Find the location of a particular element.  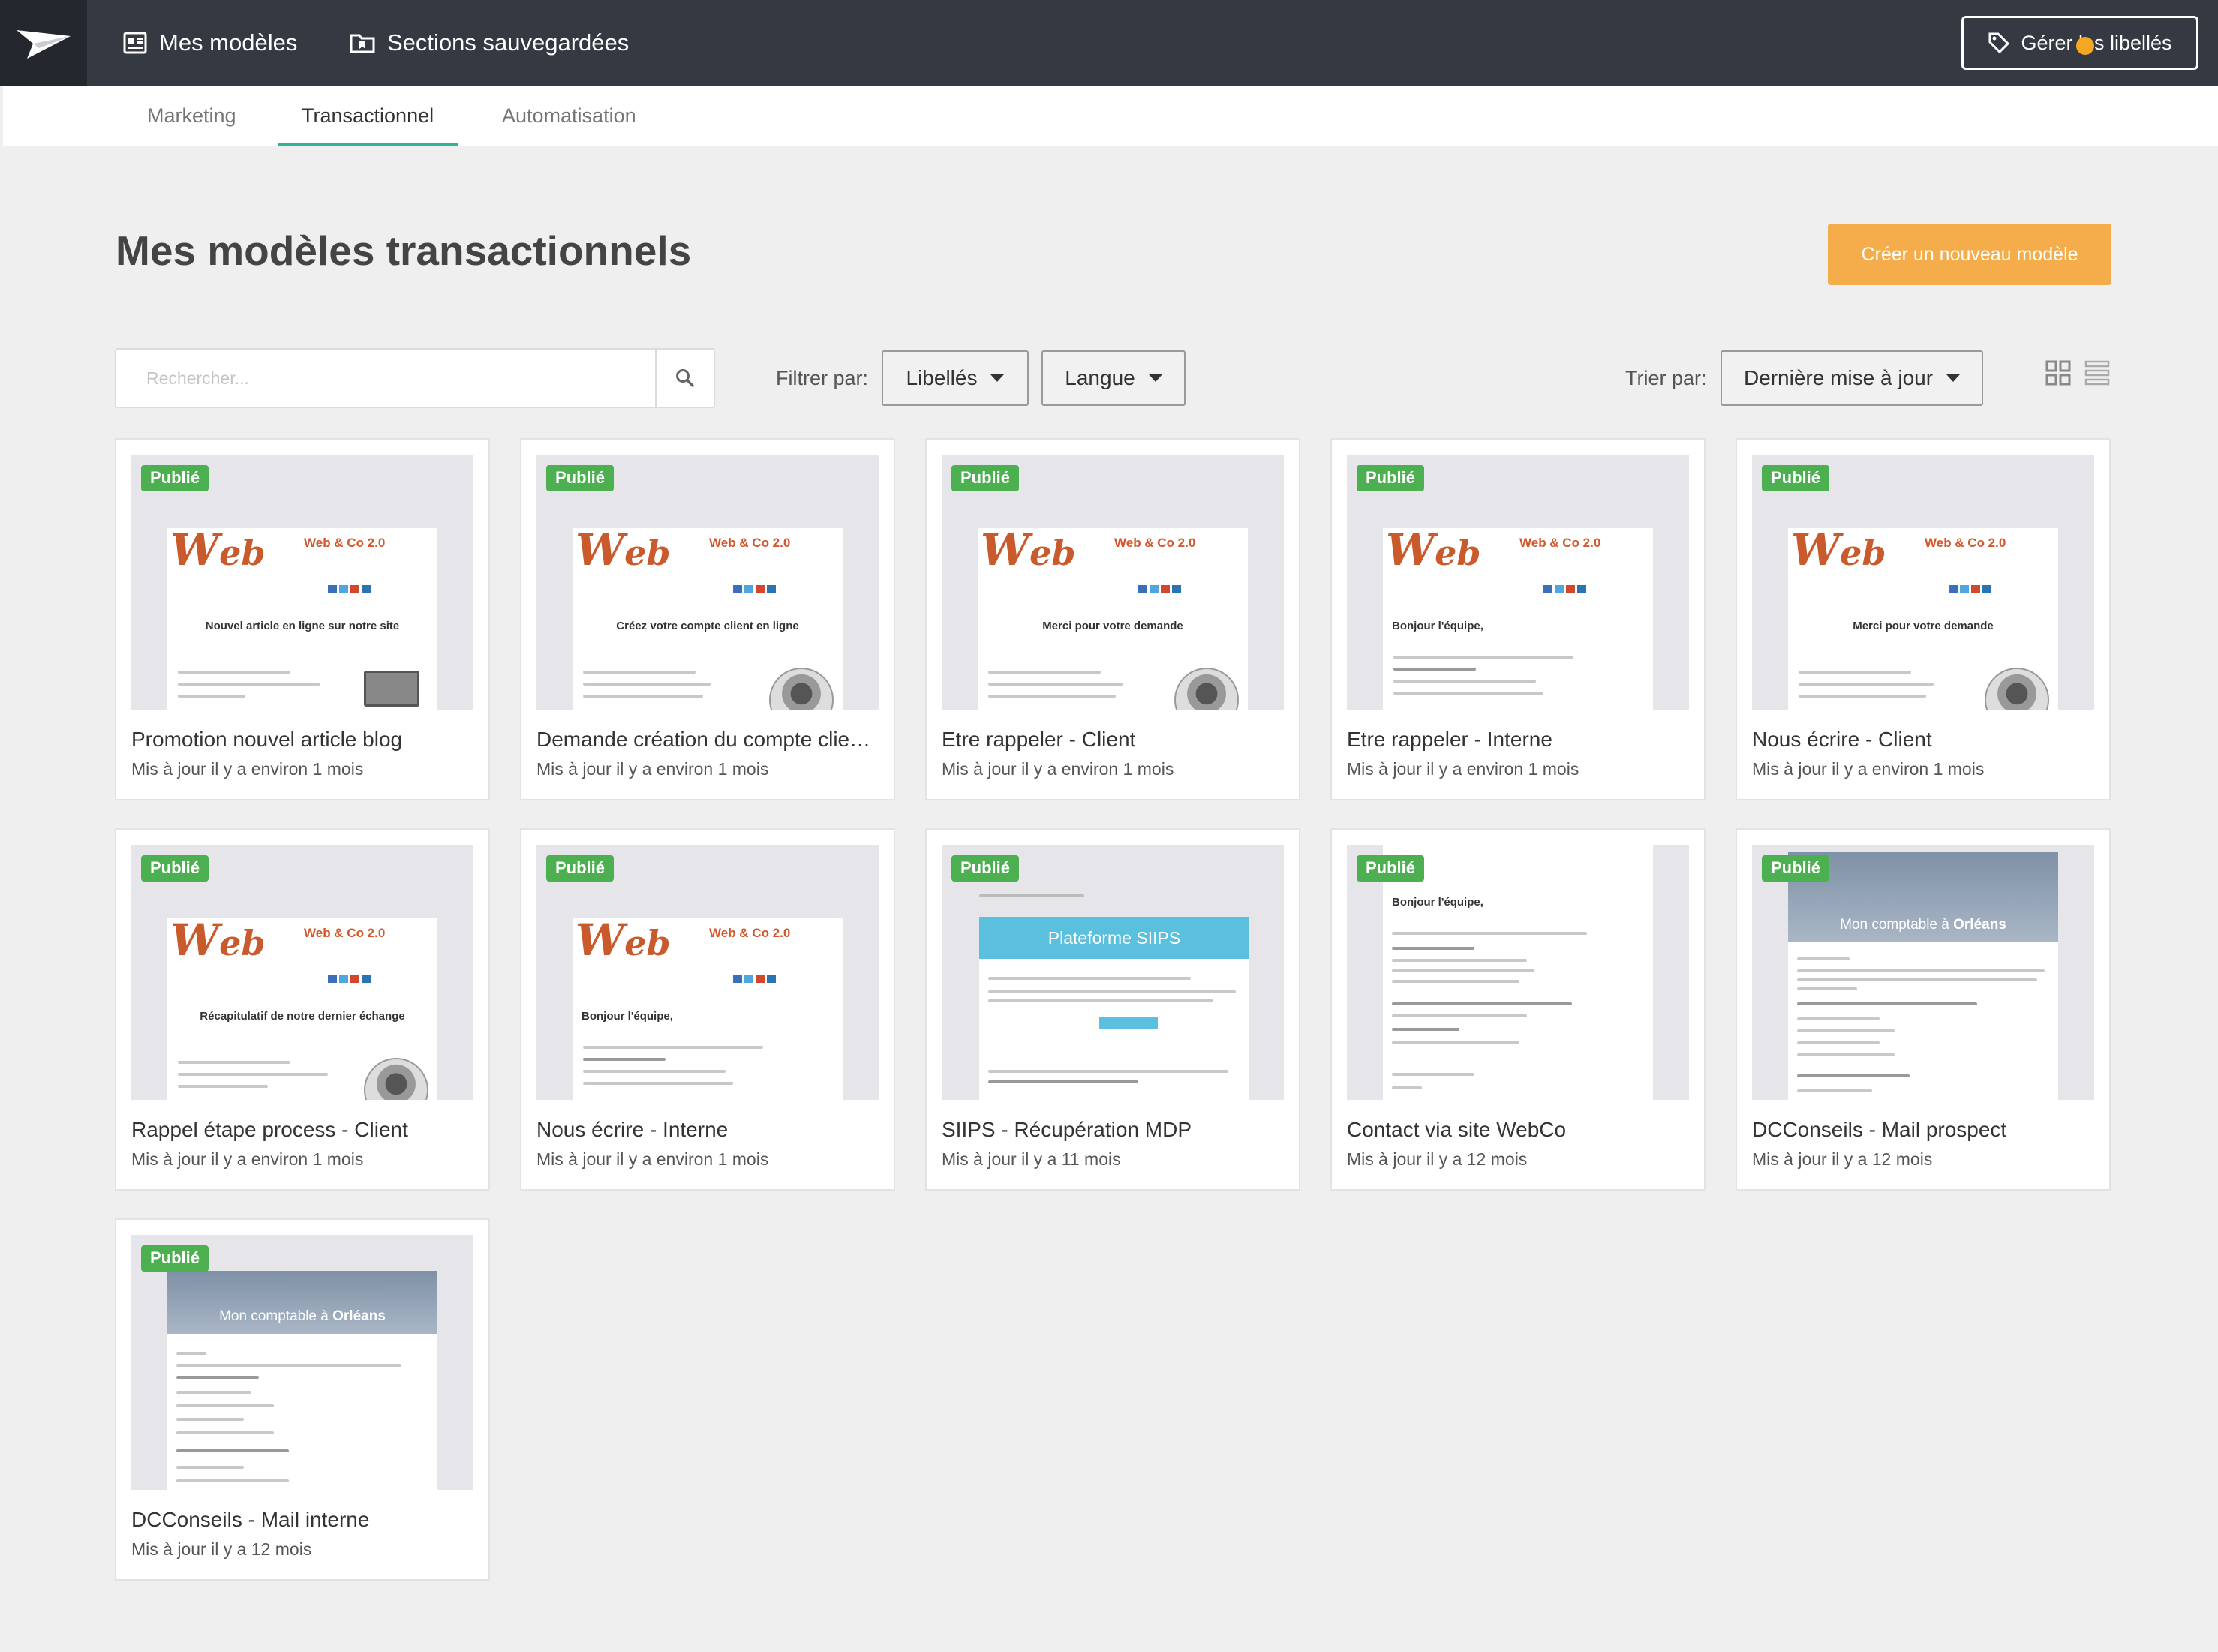

tab-marketing: Marketing is located at coordinates (192, 116).